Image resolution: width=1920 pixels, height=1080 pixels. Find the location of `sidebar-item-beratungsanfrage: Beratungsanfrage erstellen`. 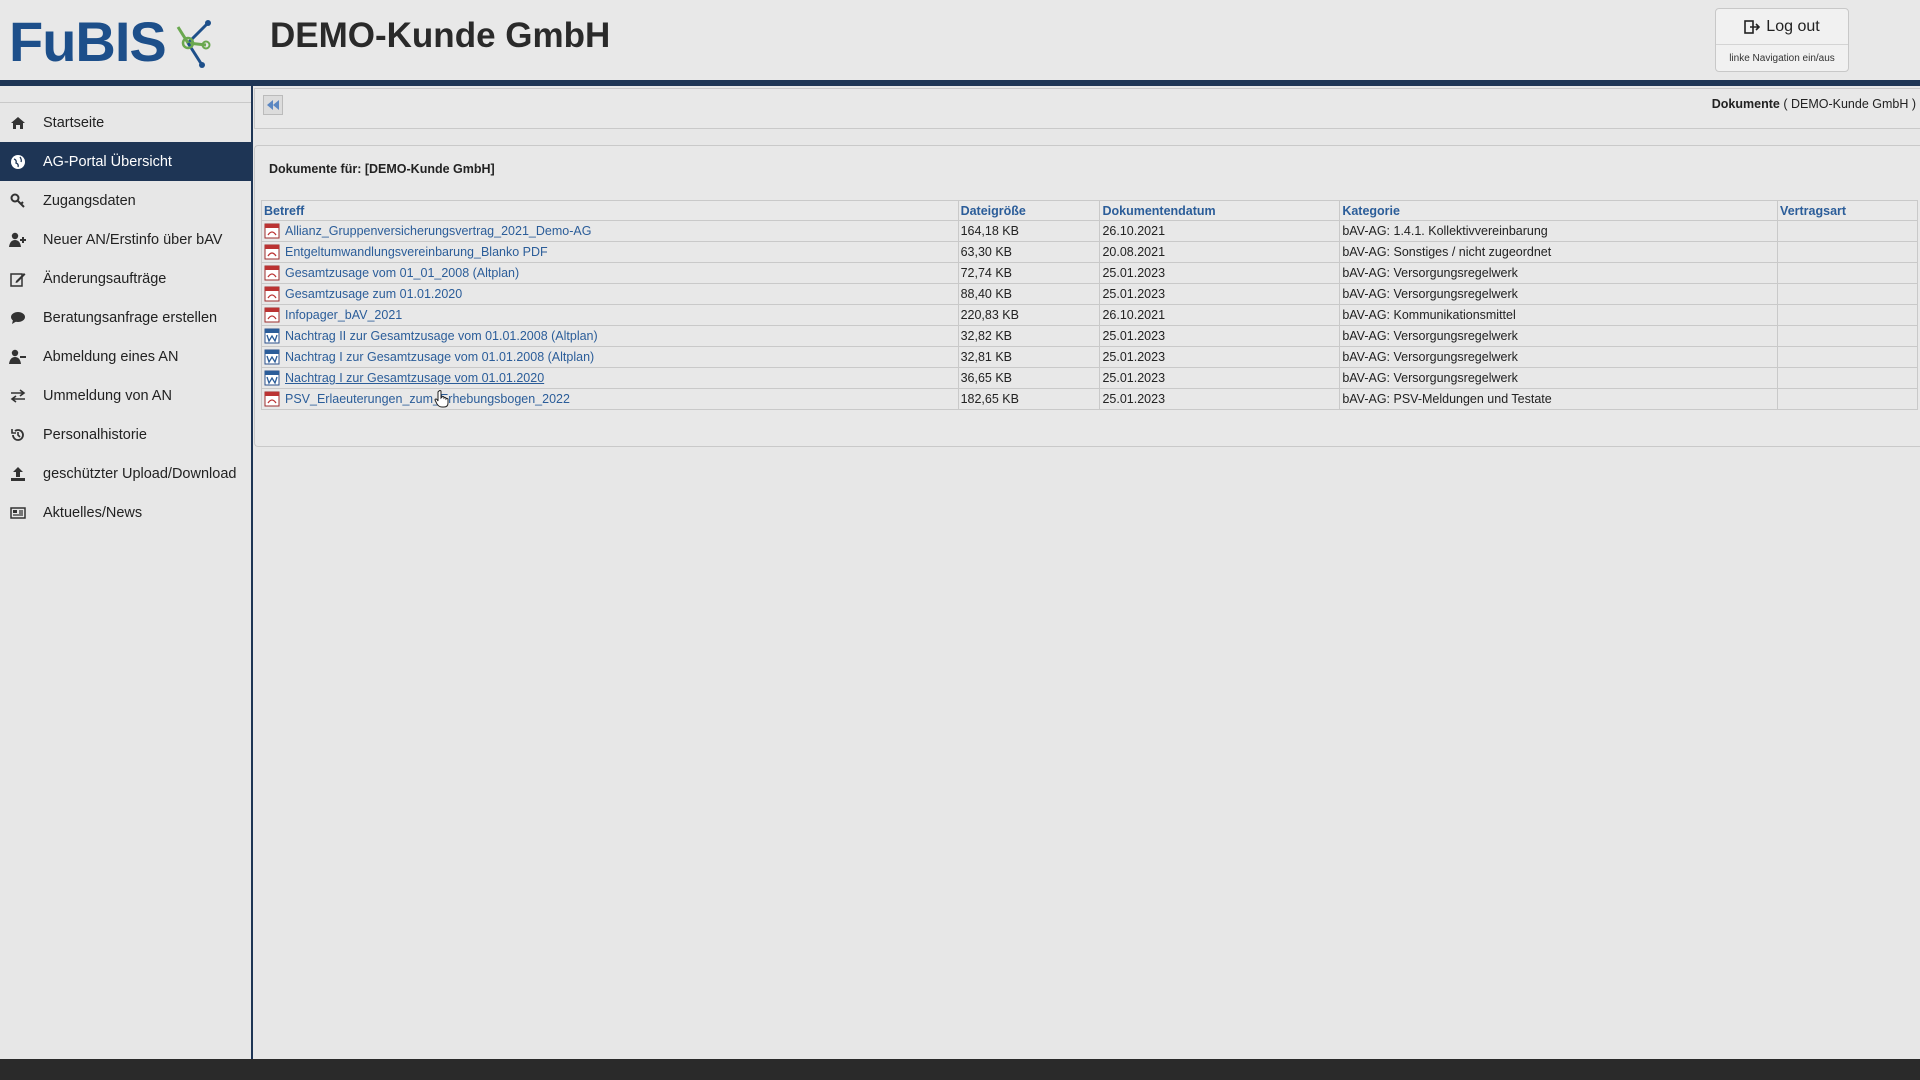

sidebar-item-beratungsanfrage: Beratungsanfrage erstellen is located at coordinates (125, 317).